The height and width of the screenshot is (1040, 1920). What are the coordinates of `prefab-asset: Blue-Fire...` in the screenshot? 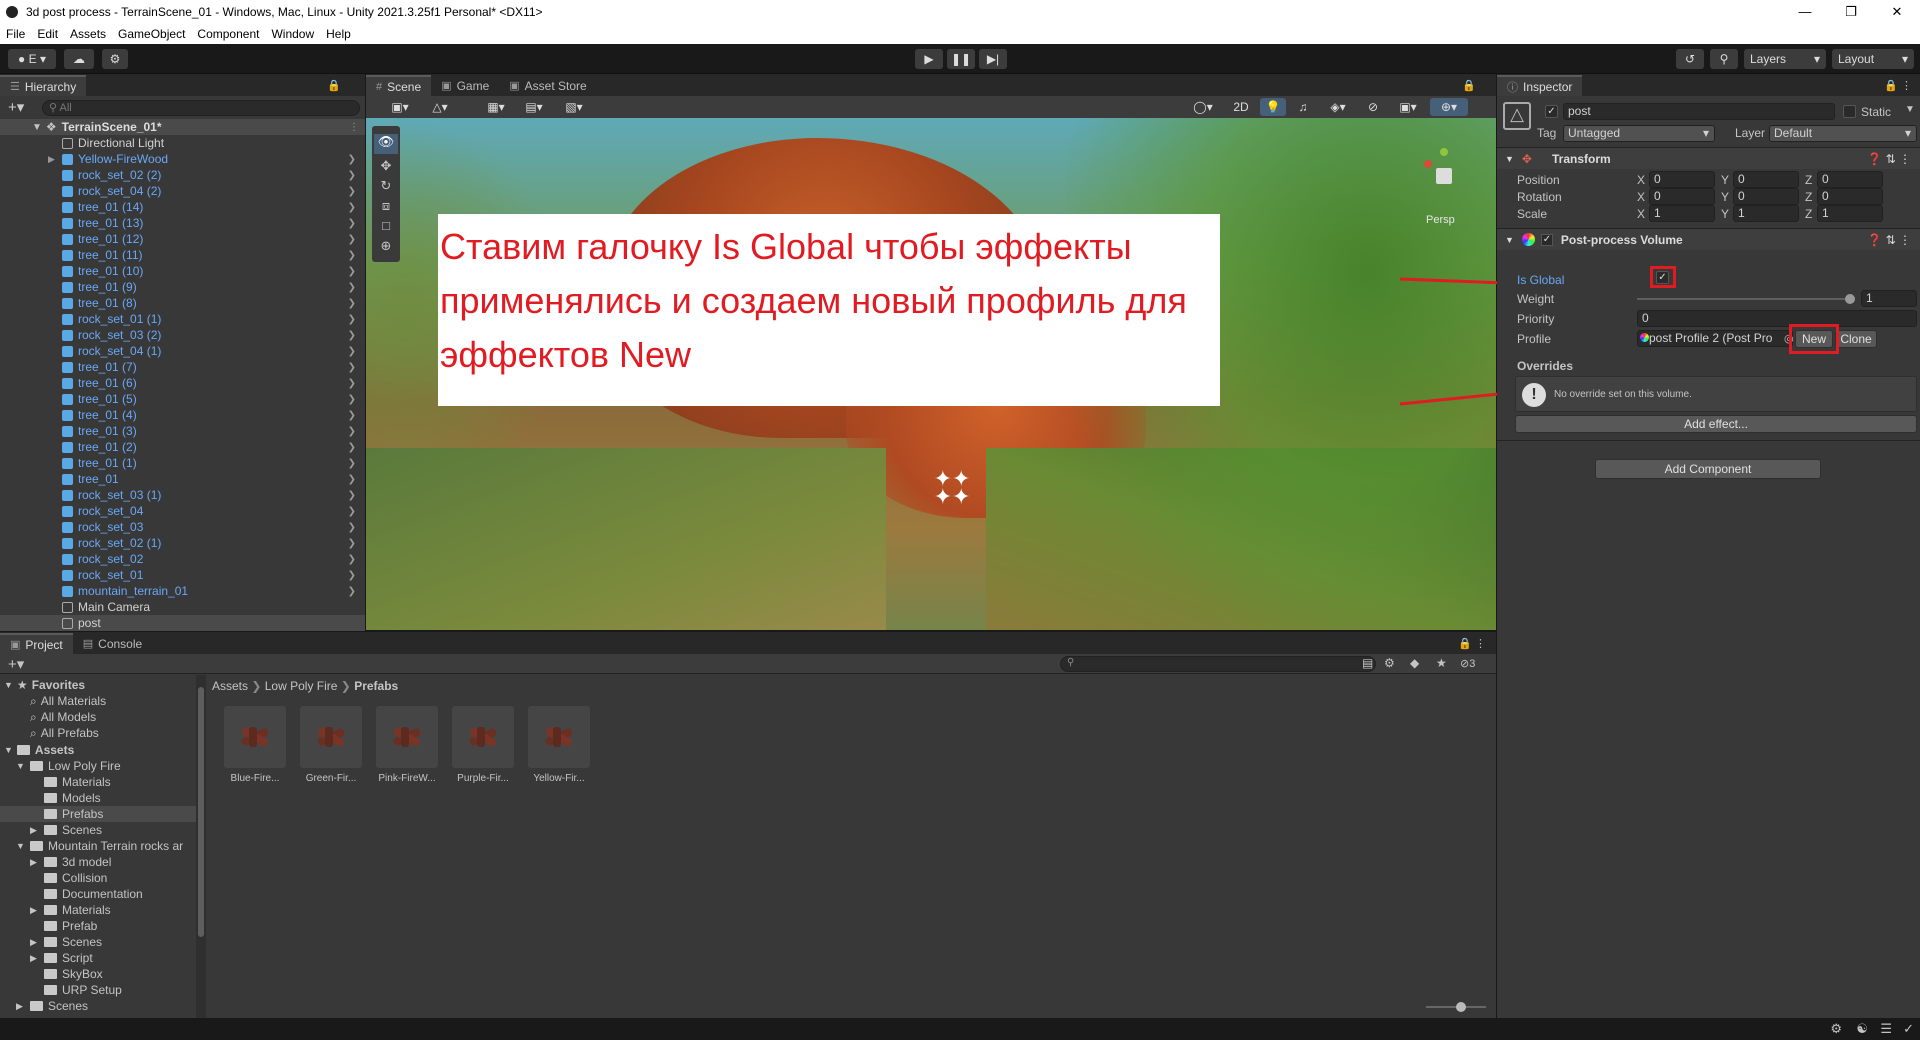 It's located at (255, 745).